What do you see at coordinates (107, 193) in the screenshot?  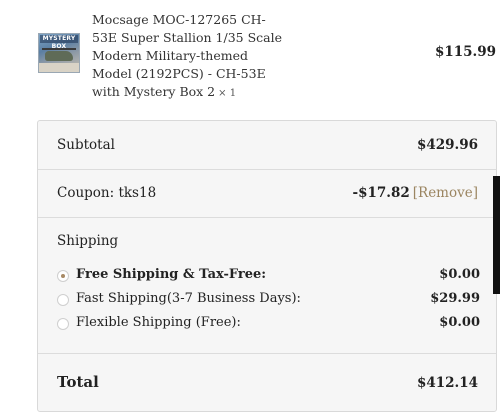 I see `coupon-label: Coupon: tks18` at bounding box center [107, 193].